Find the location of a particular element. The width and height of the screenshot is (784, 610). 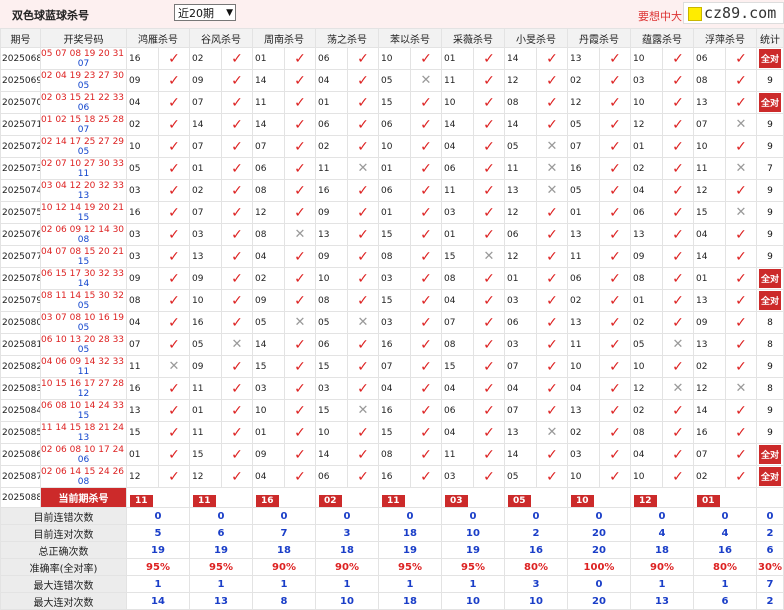

draw-numbers-cell: 06 15 17 30 32 33 +14 is located at coordinates (83, 278).